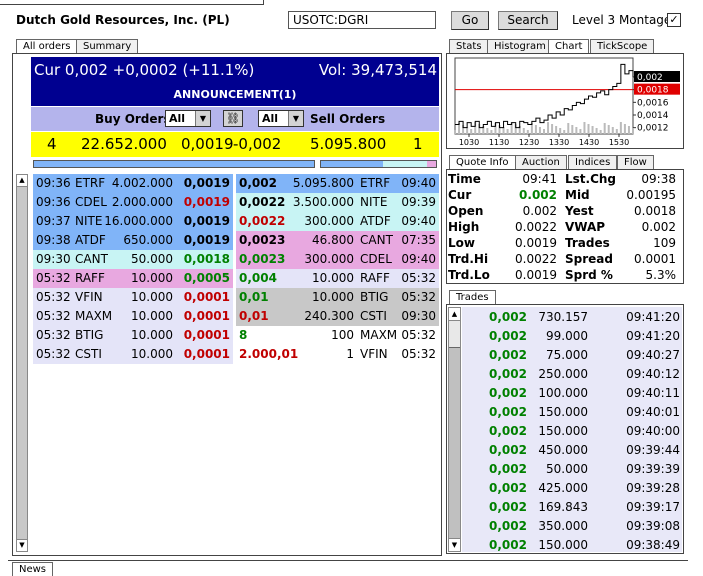 This screenshot has width=703, height=576. What do you see at coordinates (482, 162) in the screenshot?
I see `tab-quote-info: Quote Info` at bounding box center [482, 162].